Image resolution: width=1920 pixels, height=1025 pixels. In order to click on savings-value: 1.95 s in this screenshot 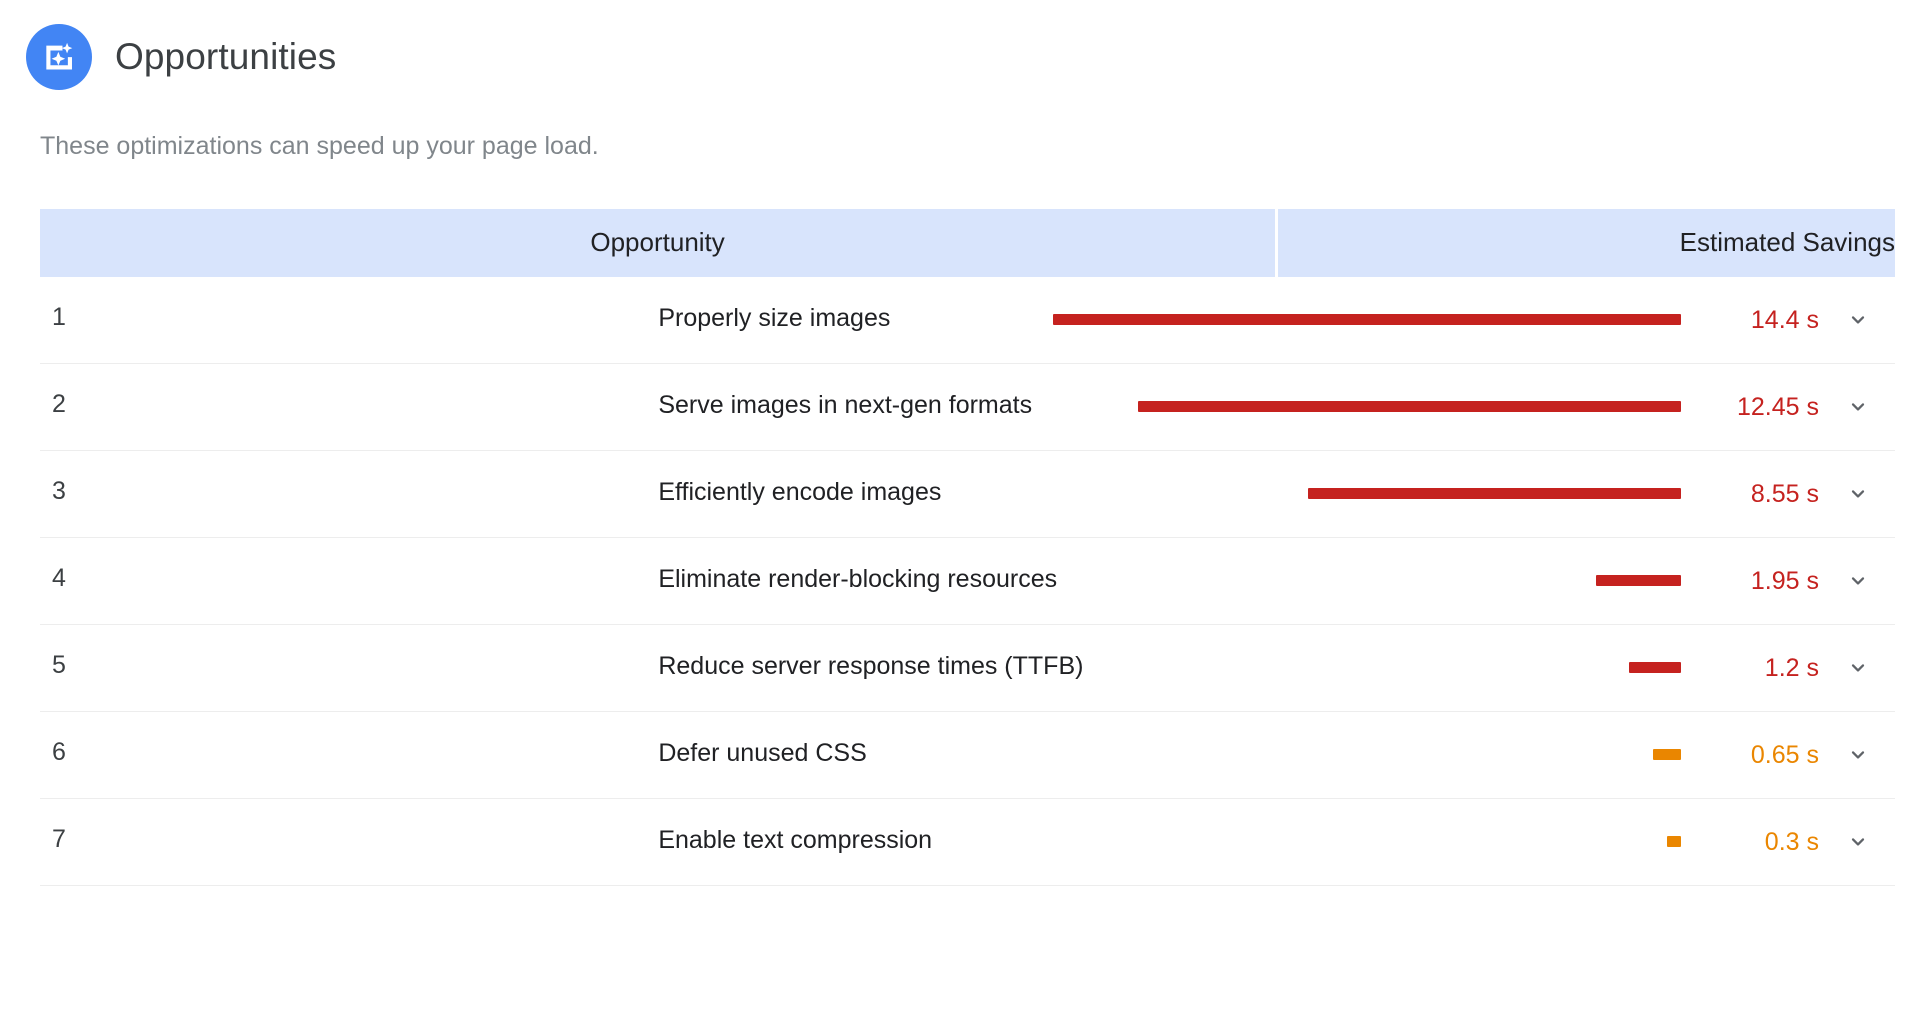, I will do `click(1784, 580)`.